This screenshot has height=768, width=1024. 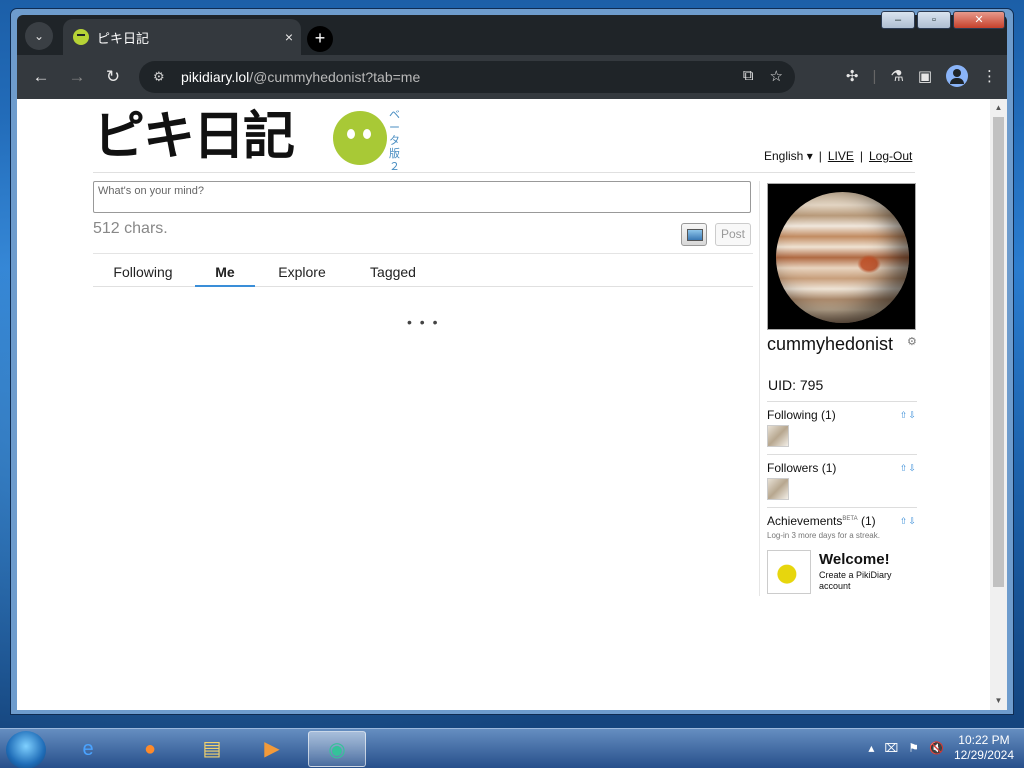 I want to click on feed-tabs: Following Me Explore Tagged, so click(x=423, y=272).